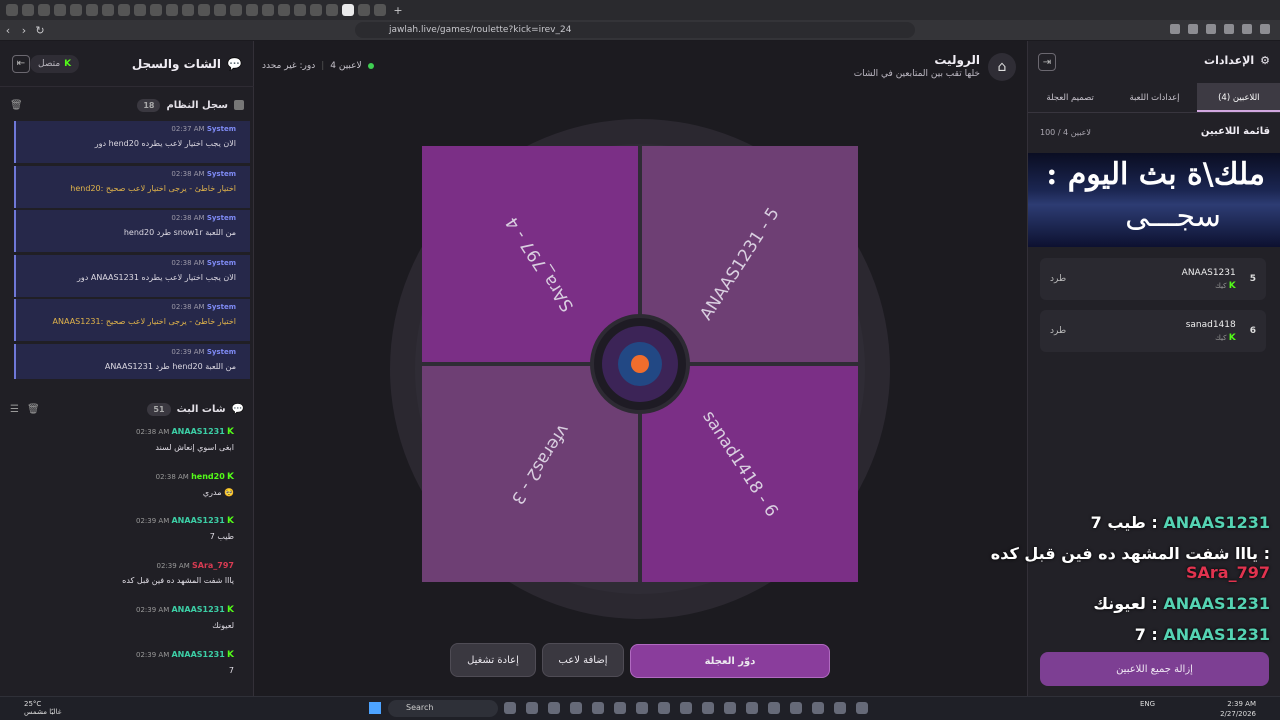 The image size is (1280, 720). Describe the element at coordinates (24, 30) in the screenshot. I see `forward-icon: ›` at that location.